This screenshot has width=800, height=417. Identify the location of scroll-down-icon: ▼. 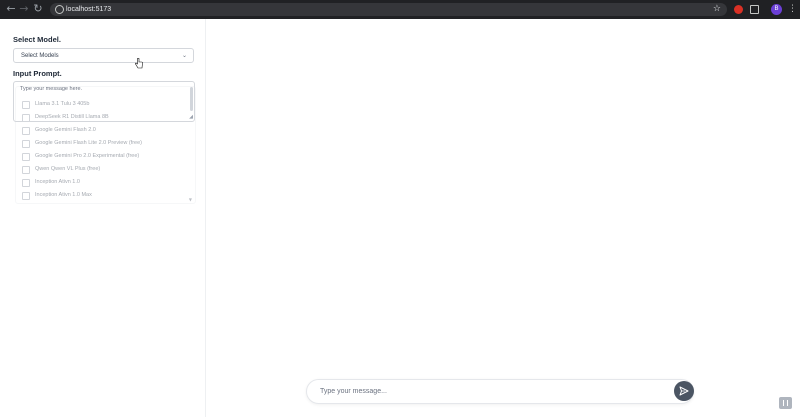
(190, 199).